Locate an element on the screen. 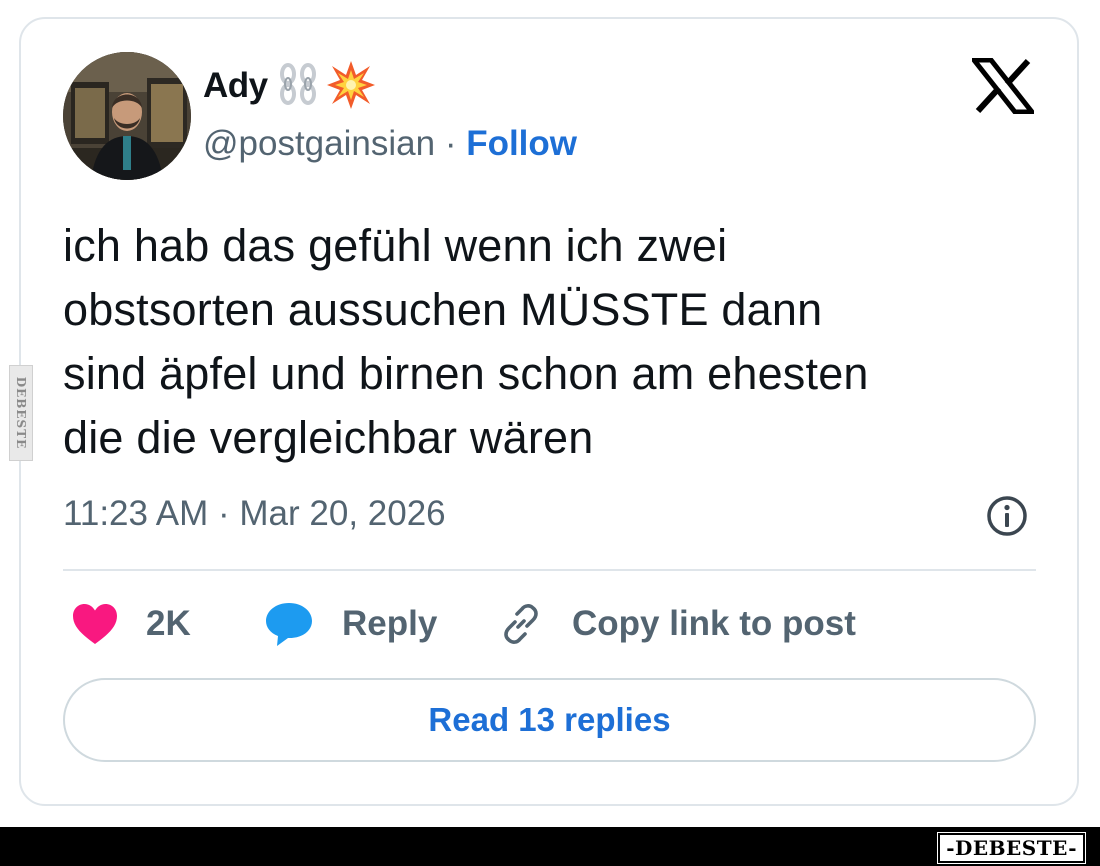 The image size is (1100, 866). watermark-text: -DEBESTE- is located at coordinates (1011, 848).